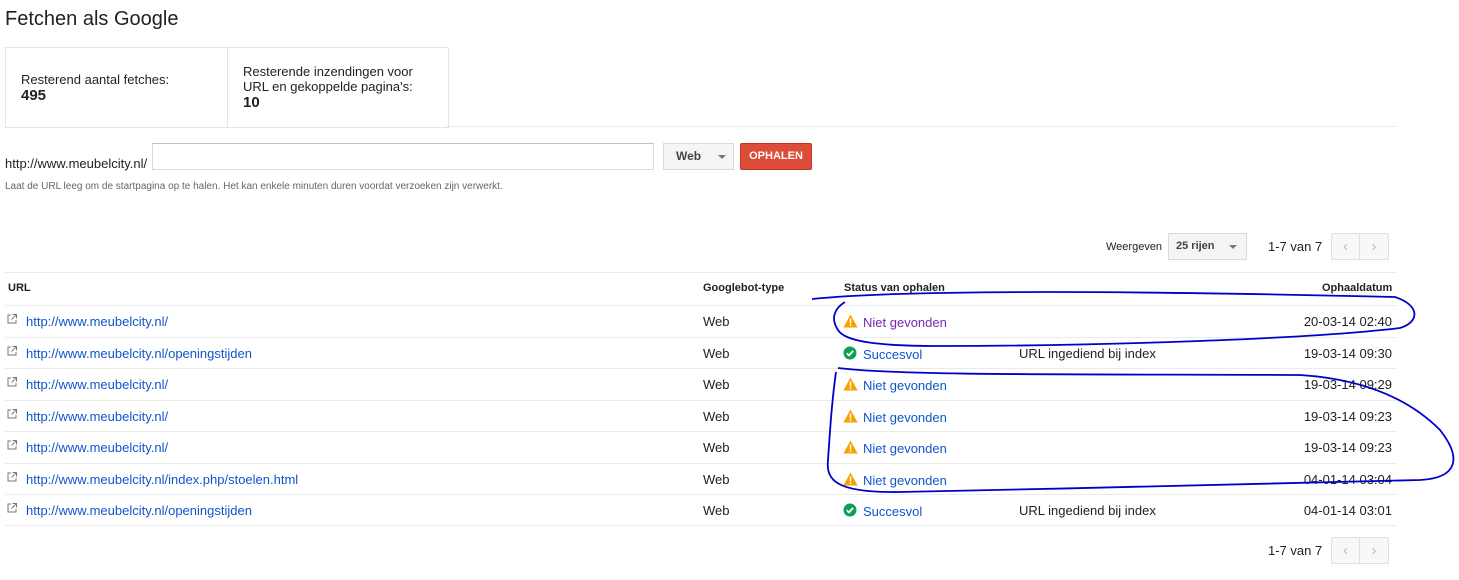 The width and height of the screenshot is (1459, 580). What do you see at coordinates (921, 126) in the screenshot?
I see `divider` at bounding box center [921, 126].